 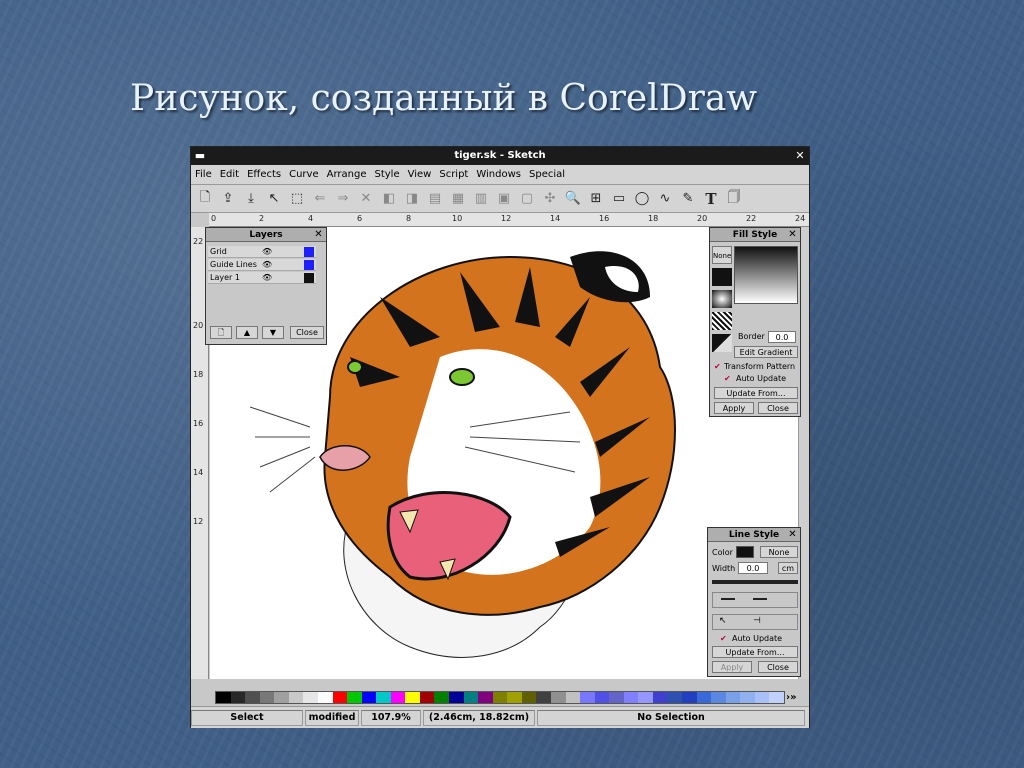 What do you see at coordinates (229, 174) in the screenshot?
I see `menu-edit: Edit` at bounding box center [229, 174].